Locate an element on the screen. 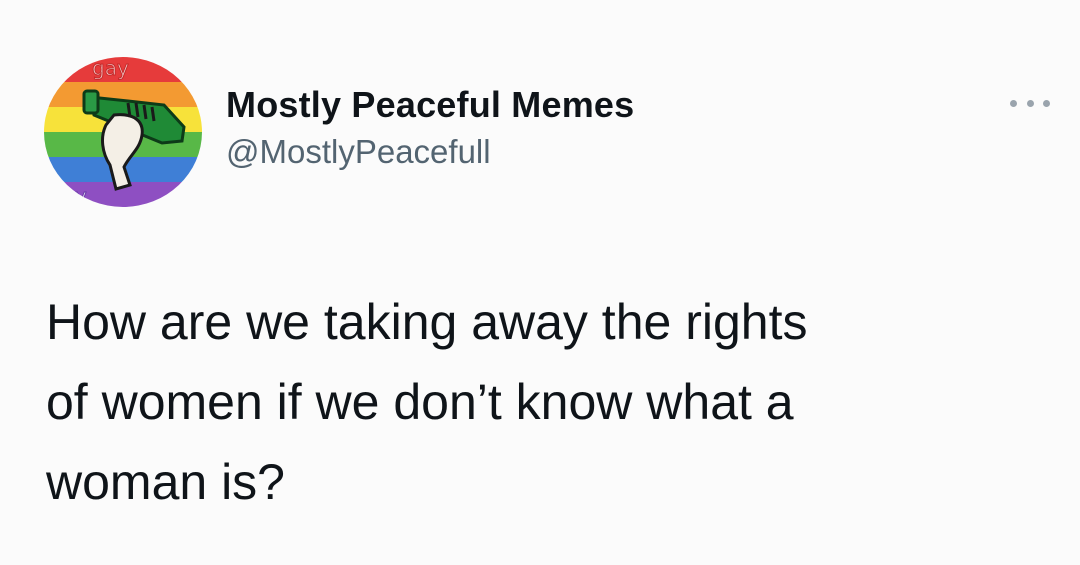 The width and height of the screenshot is (1080, 565). tweet-text-line: woman is? is located at coordinates (165, 482).